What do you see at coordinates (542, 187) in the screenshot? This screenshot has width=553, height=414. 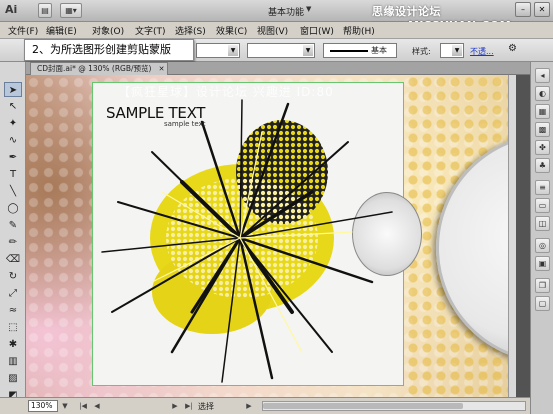 I see `stroke-panel-icon: ≡` at bounding box center [542, 187].